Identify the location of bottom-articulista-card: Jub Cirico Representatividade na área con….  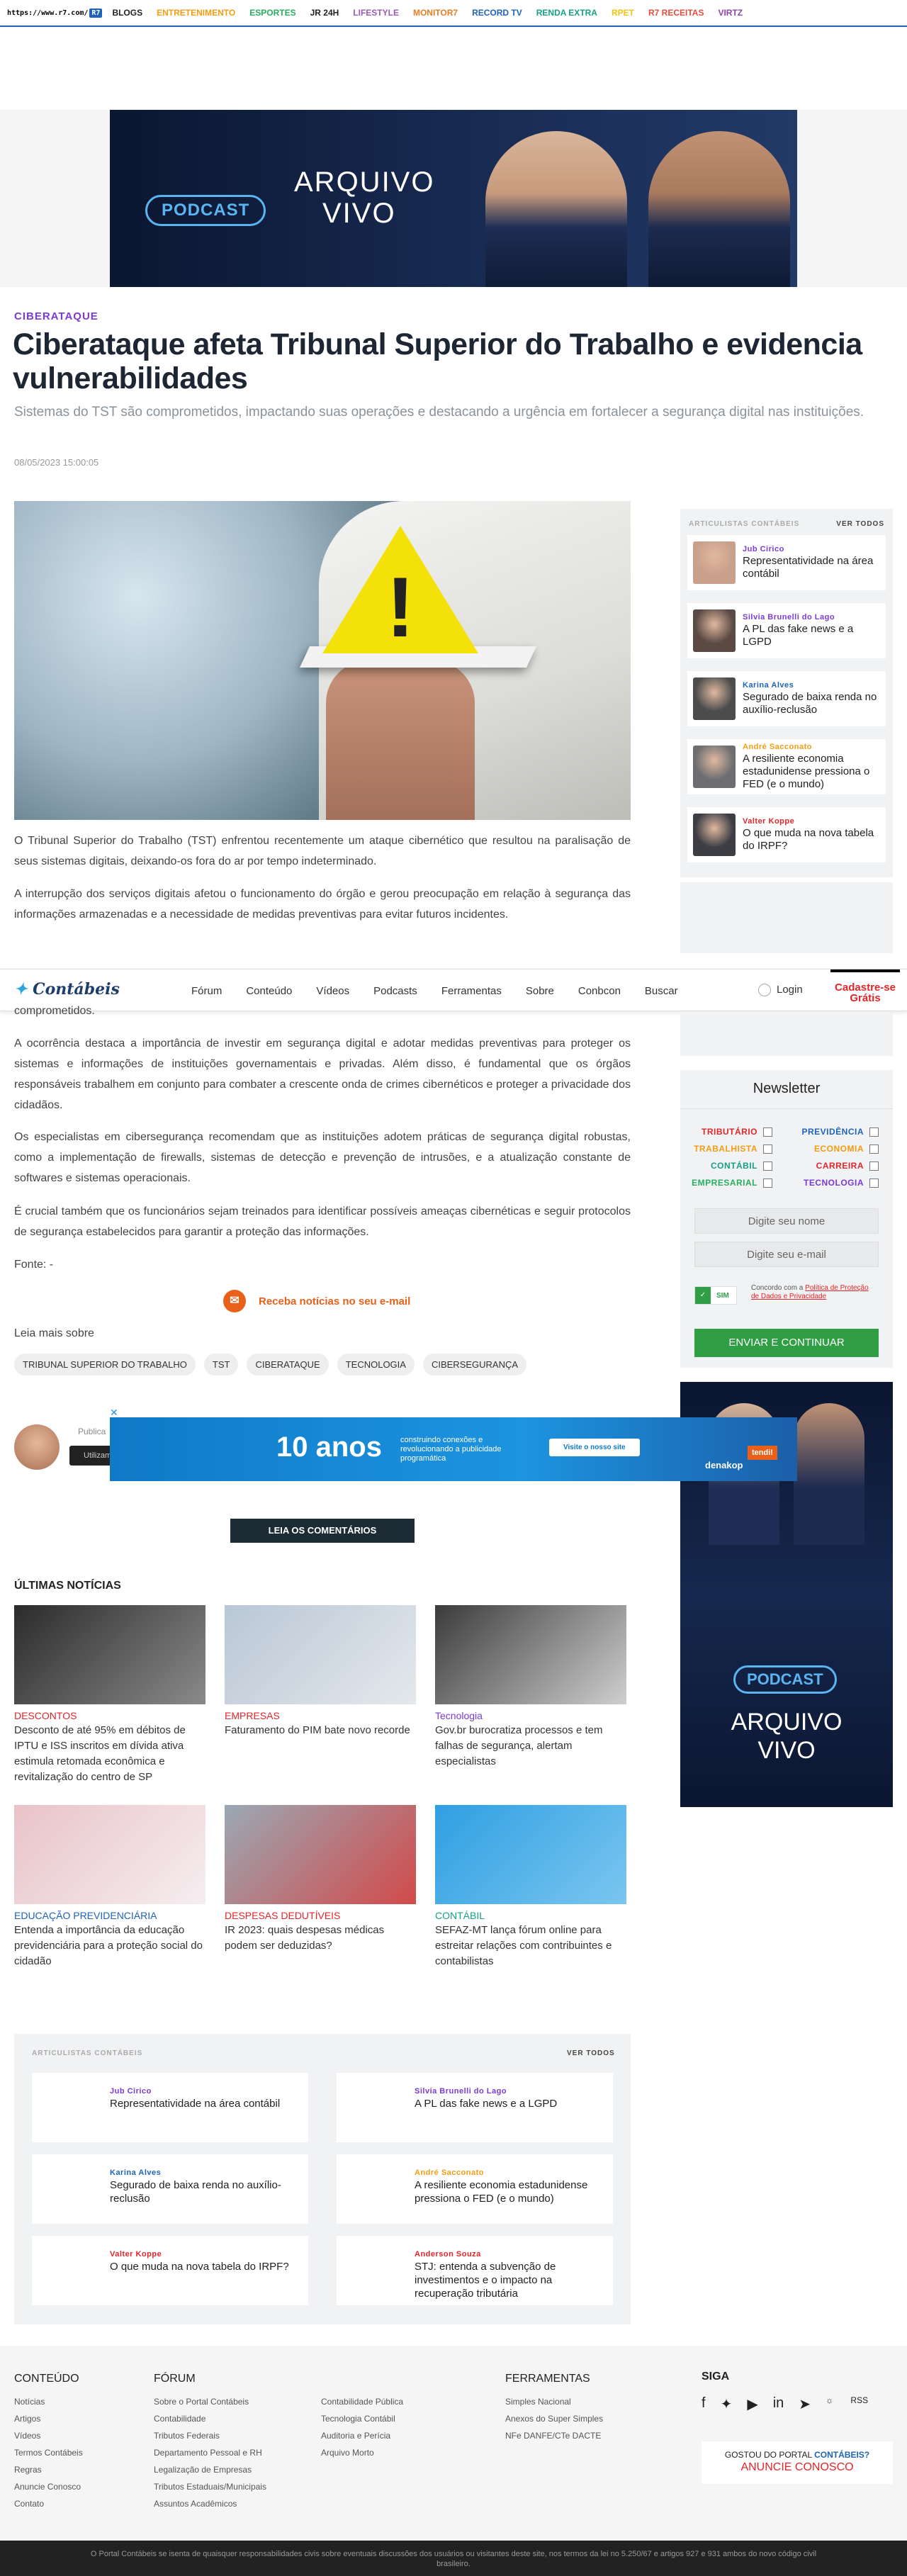
(170, 2107).